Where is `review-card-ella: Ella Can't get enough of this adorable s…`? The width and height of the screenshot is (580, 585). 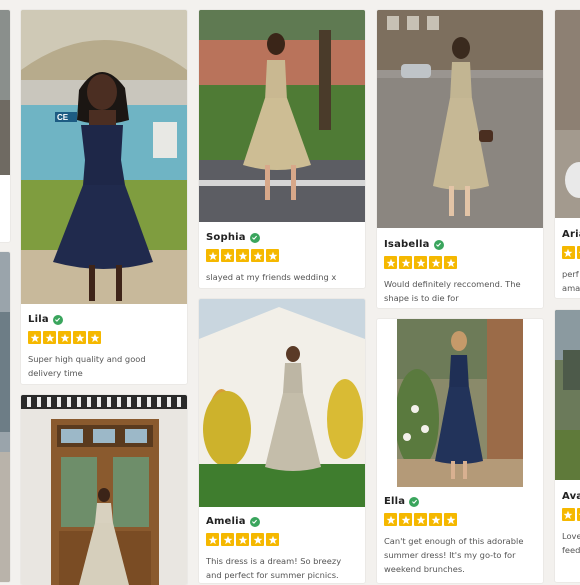
review-card-ella: Ella Can't get enough of this adorable s… is located at coordinates (460, 451).